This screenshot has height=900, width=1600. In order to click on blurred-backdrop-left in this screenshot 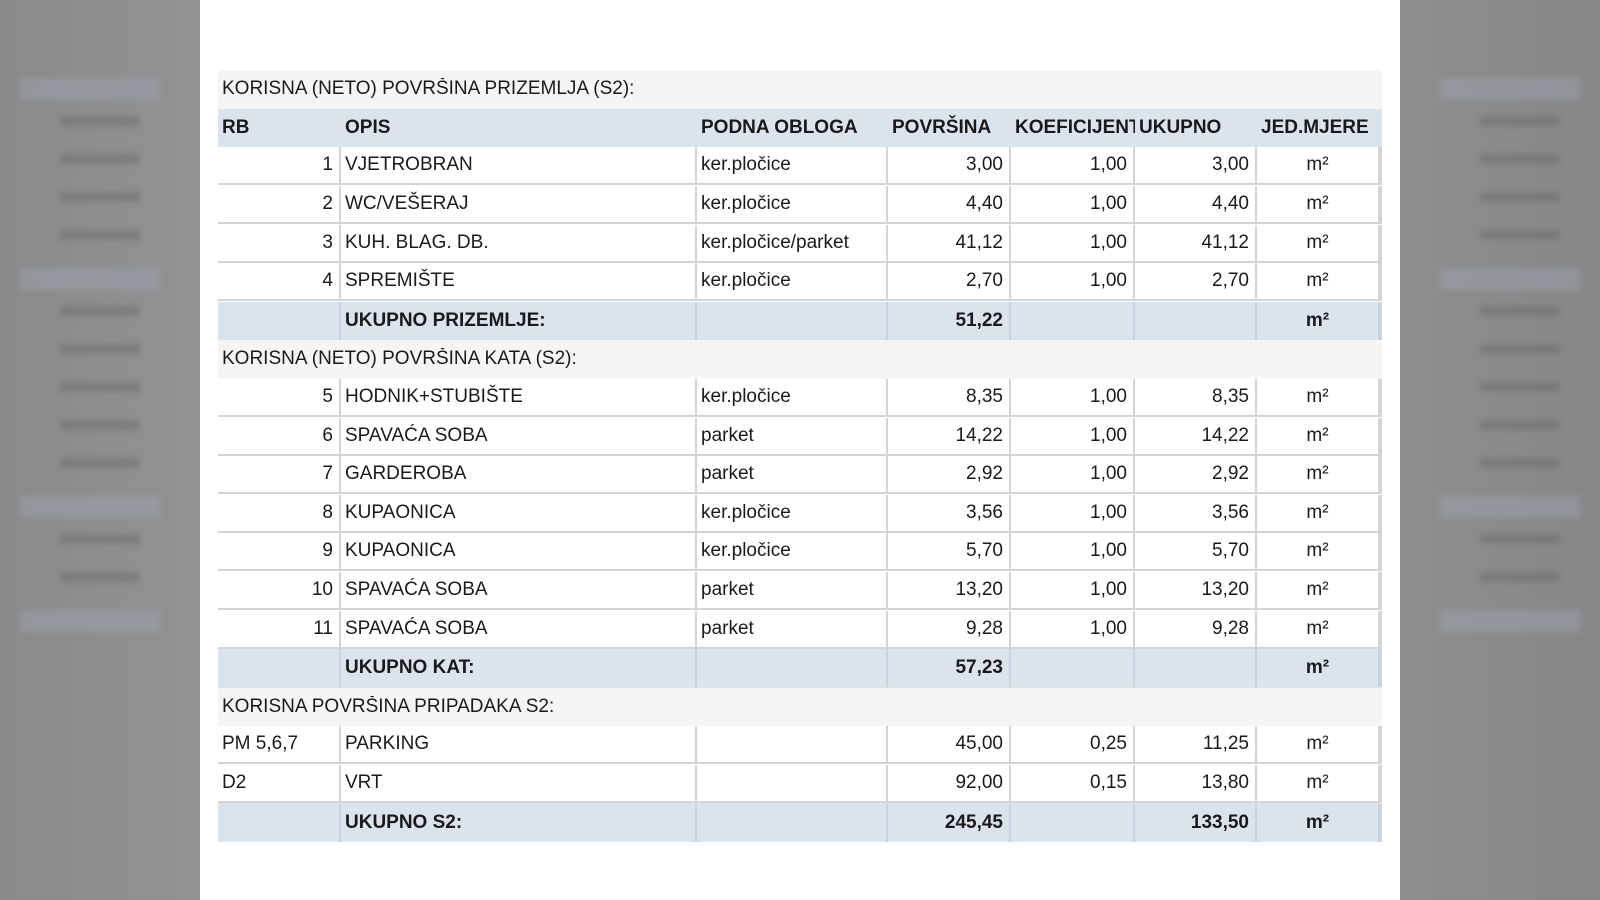, I will do `click(90, 460)`.